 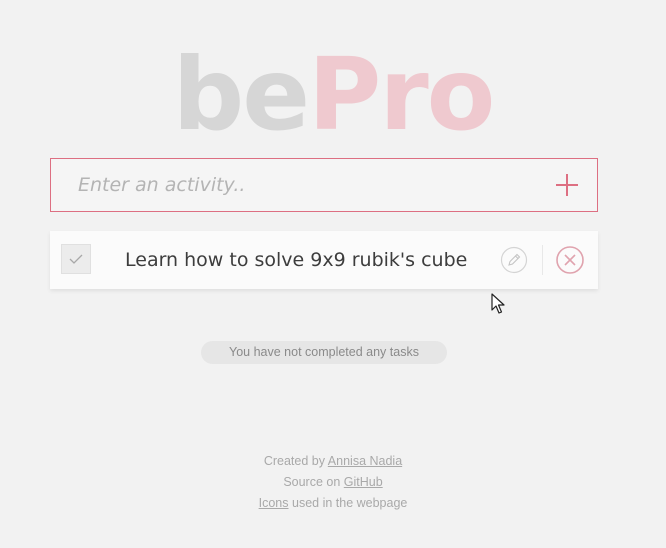 I want to click on logo-pro: Pro, so click(x=401, y=94).